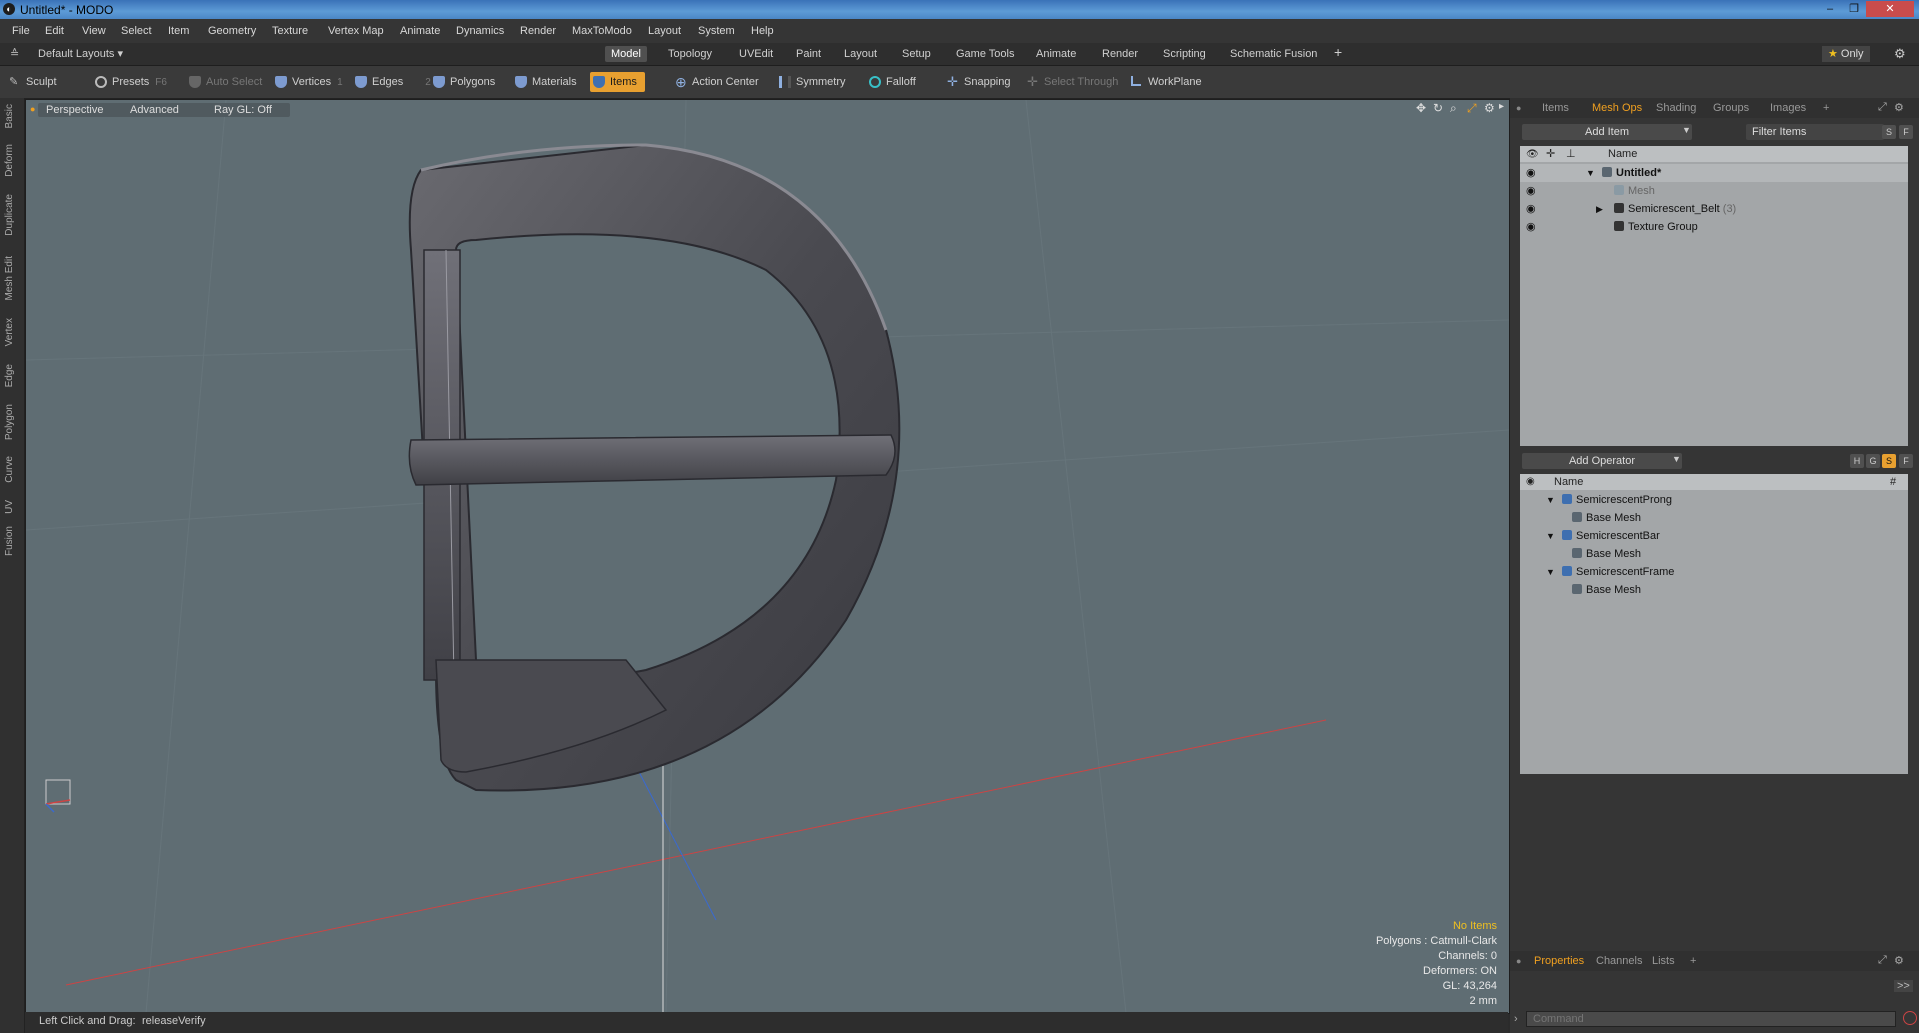  What do you see at coordinates (1910, 1018) in the screenshot?
I see `record-icon` at bounding box center [1910, 1018].